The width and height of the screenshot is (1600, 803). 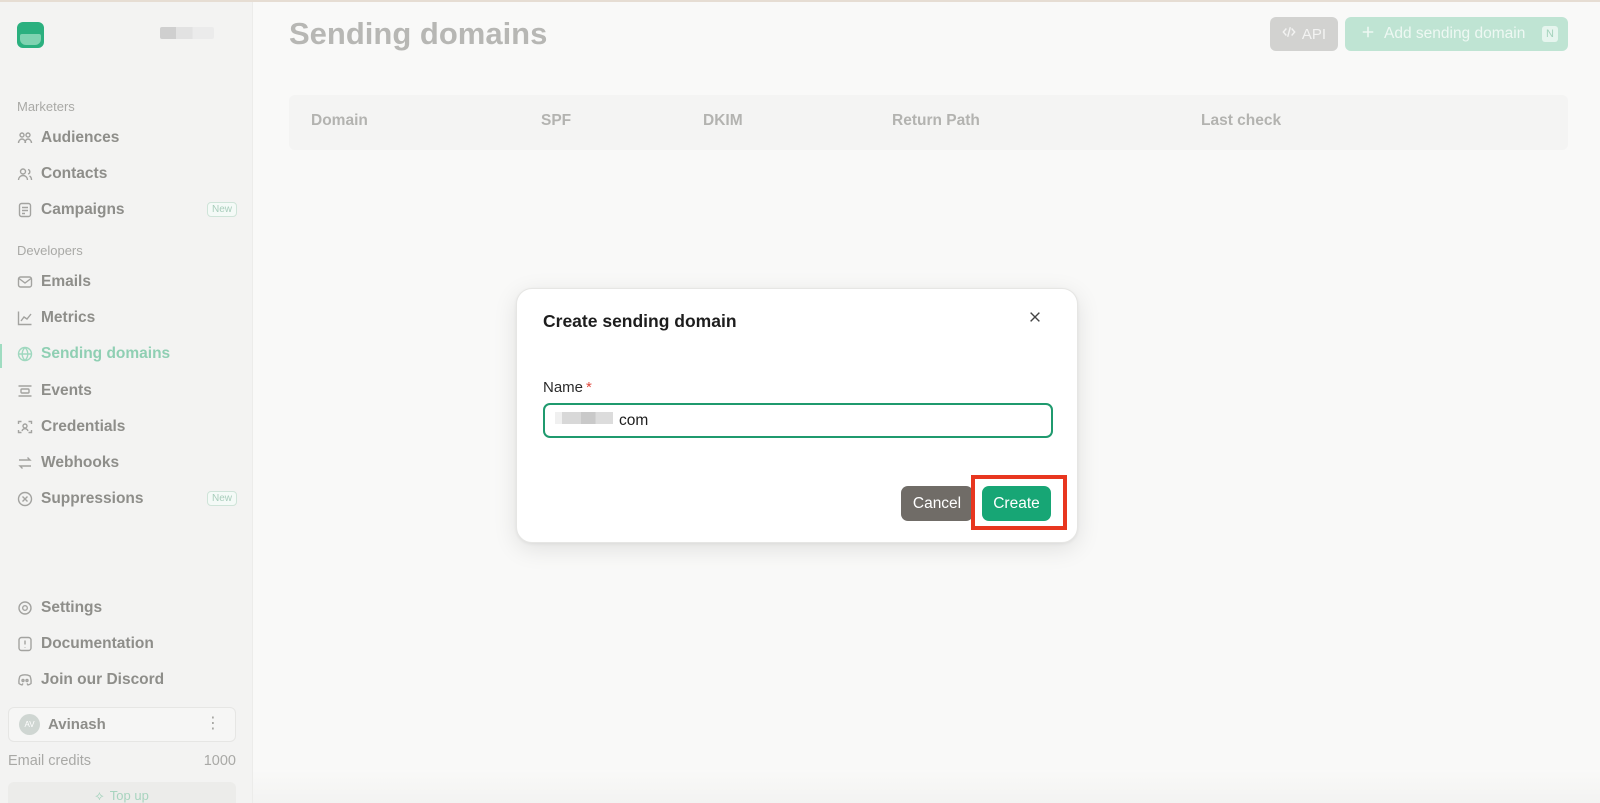 I want to click on sidebar-item-label: Emails, so click(x=66, y=281).